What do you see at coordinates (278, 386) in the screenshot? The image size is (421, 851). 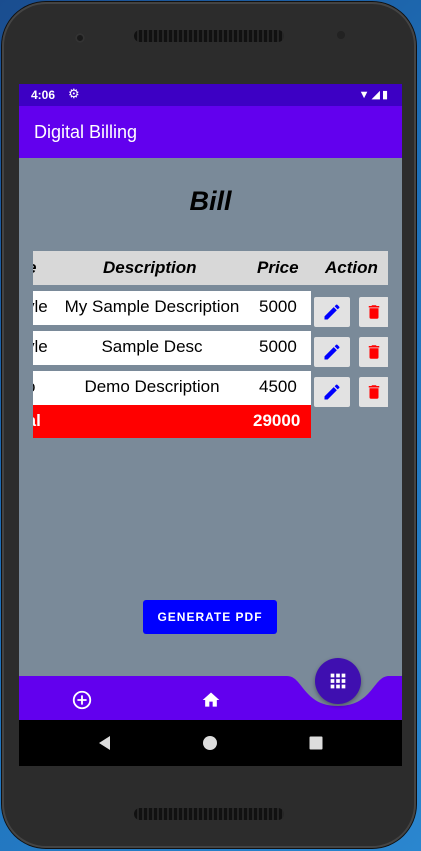 I see `row-price: 4500` at bounding box center [278, 386].